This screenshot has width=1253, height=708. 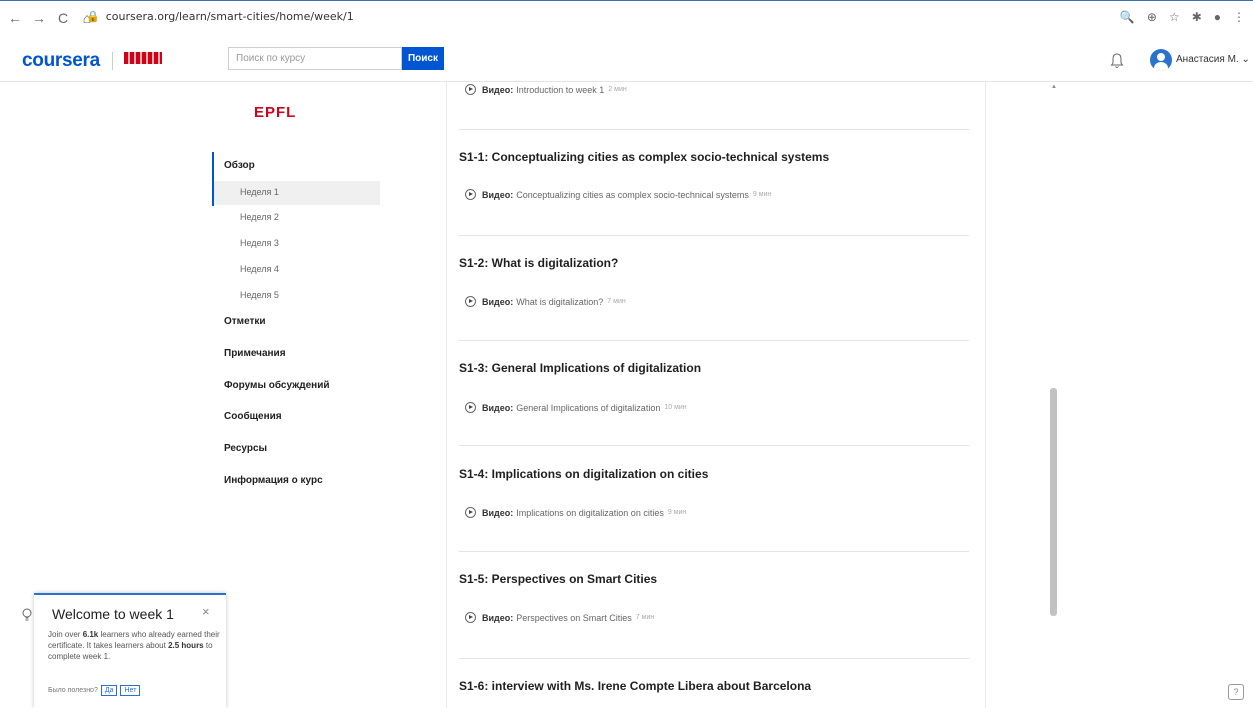 I want to click on feedback-row: Было полезно? Да Нет, so click(x=94, y=690).